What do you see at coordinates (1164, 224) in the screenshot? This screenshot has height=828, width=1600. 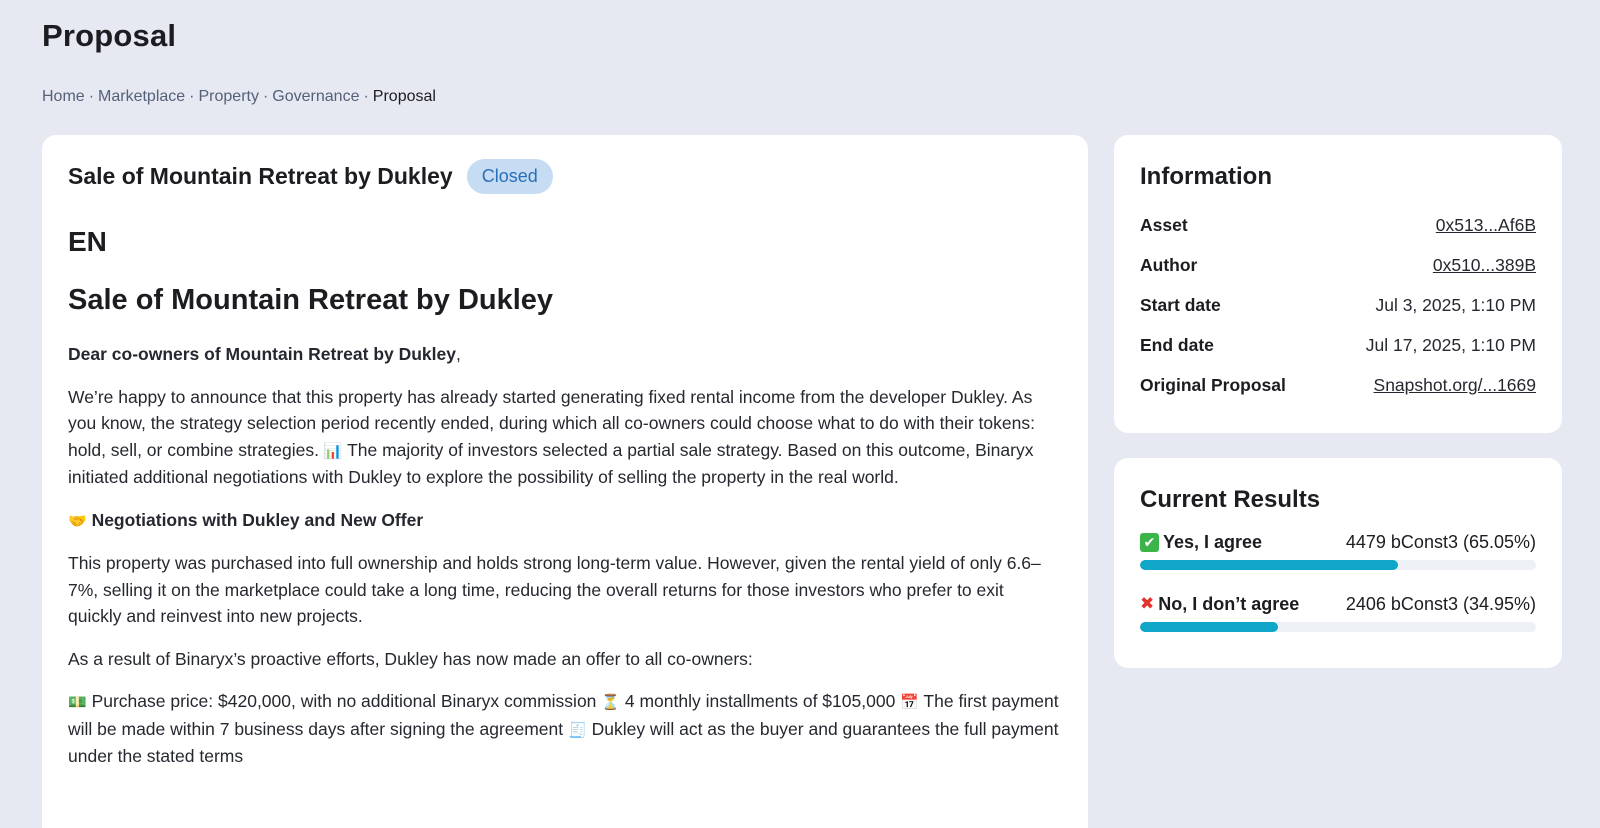 I see `info-label: Asset` at bounding box center [1164, 224].